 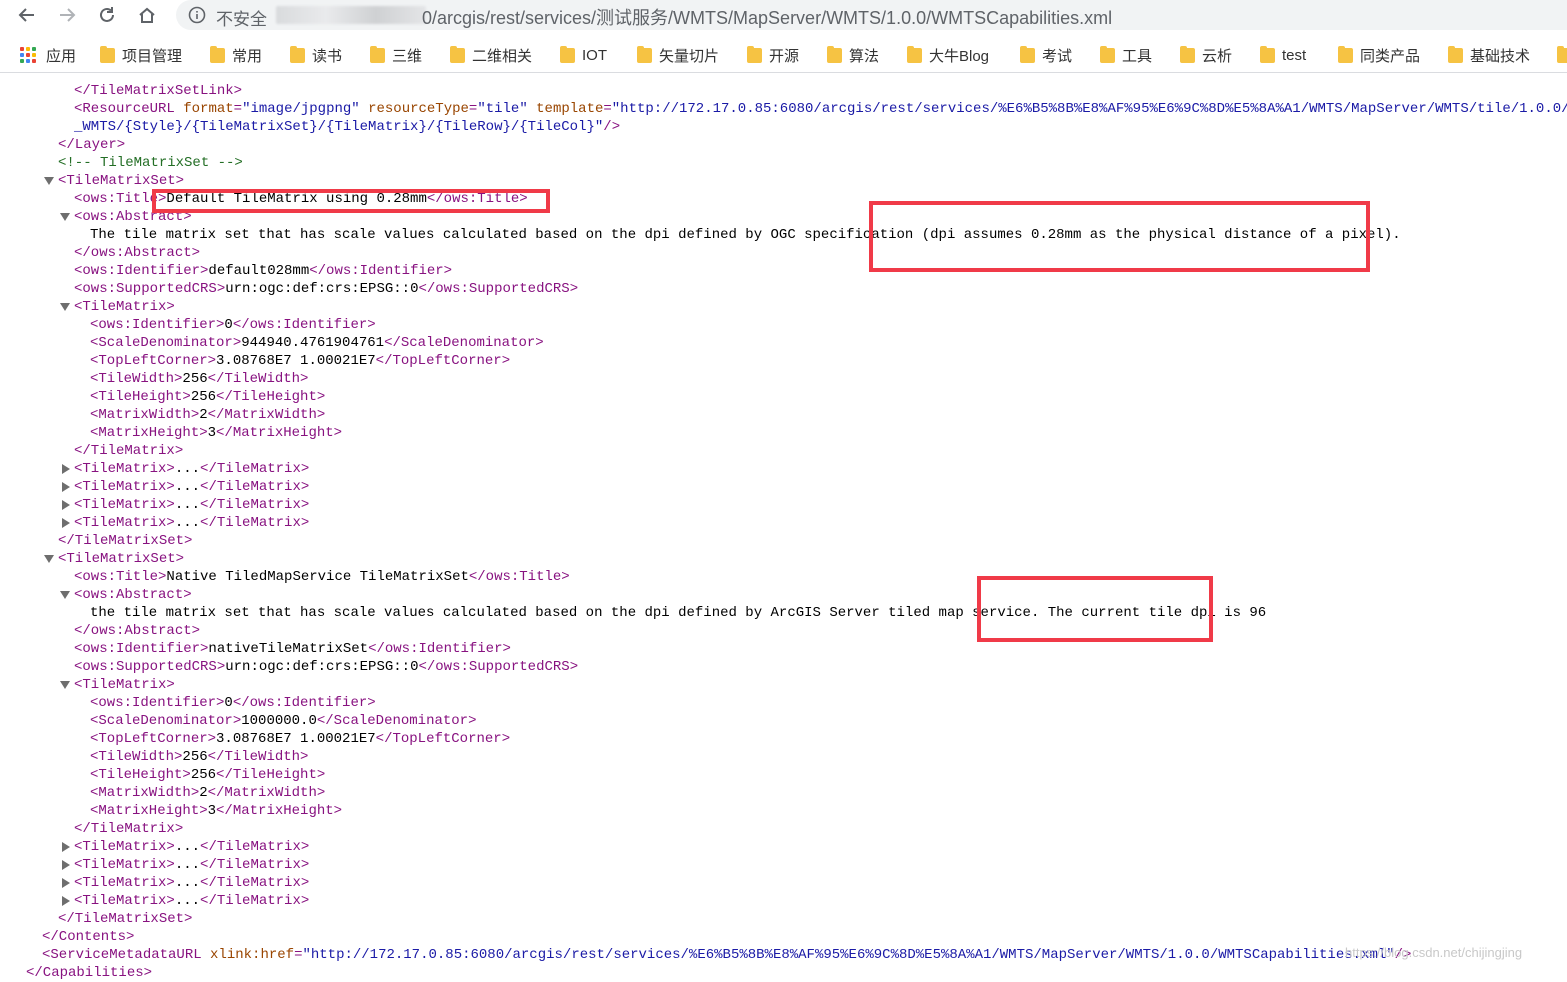 What do you see at coordinates (1379, 55) in the screenshot?
I see `bookmark-item: 同类产品` at bounding box center [1379, 55].